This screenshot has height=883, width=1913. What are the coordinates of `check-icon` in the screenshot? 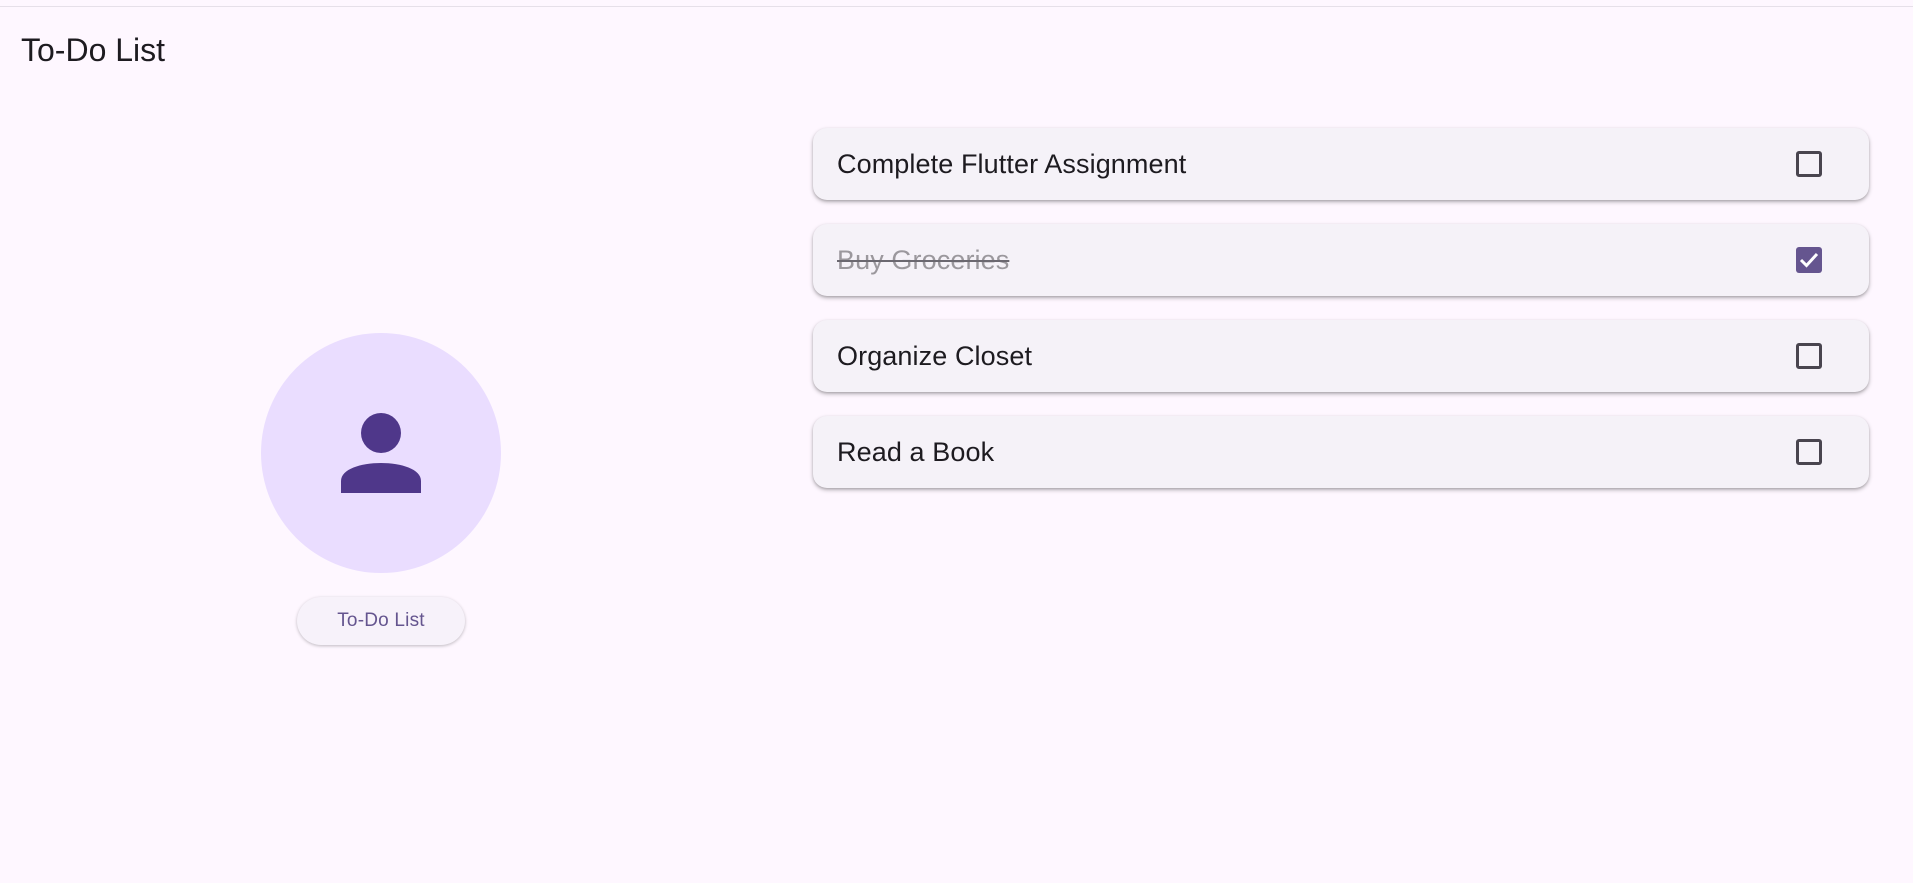 It's located at (1809, 260).